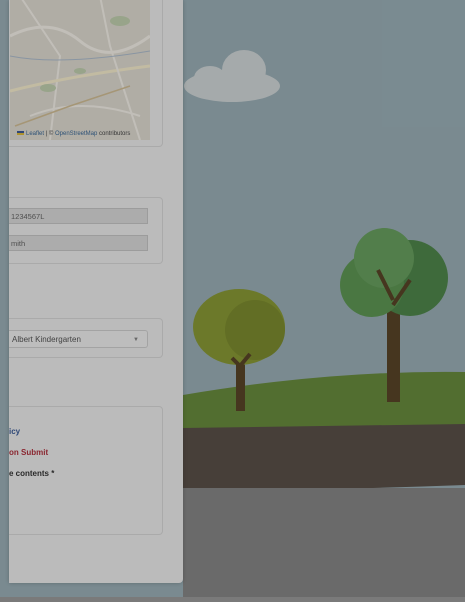 The width and height of the screenshot is (465, 602). I want to click on osm-link: OpenStreetMap, so click(76, 134).